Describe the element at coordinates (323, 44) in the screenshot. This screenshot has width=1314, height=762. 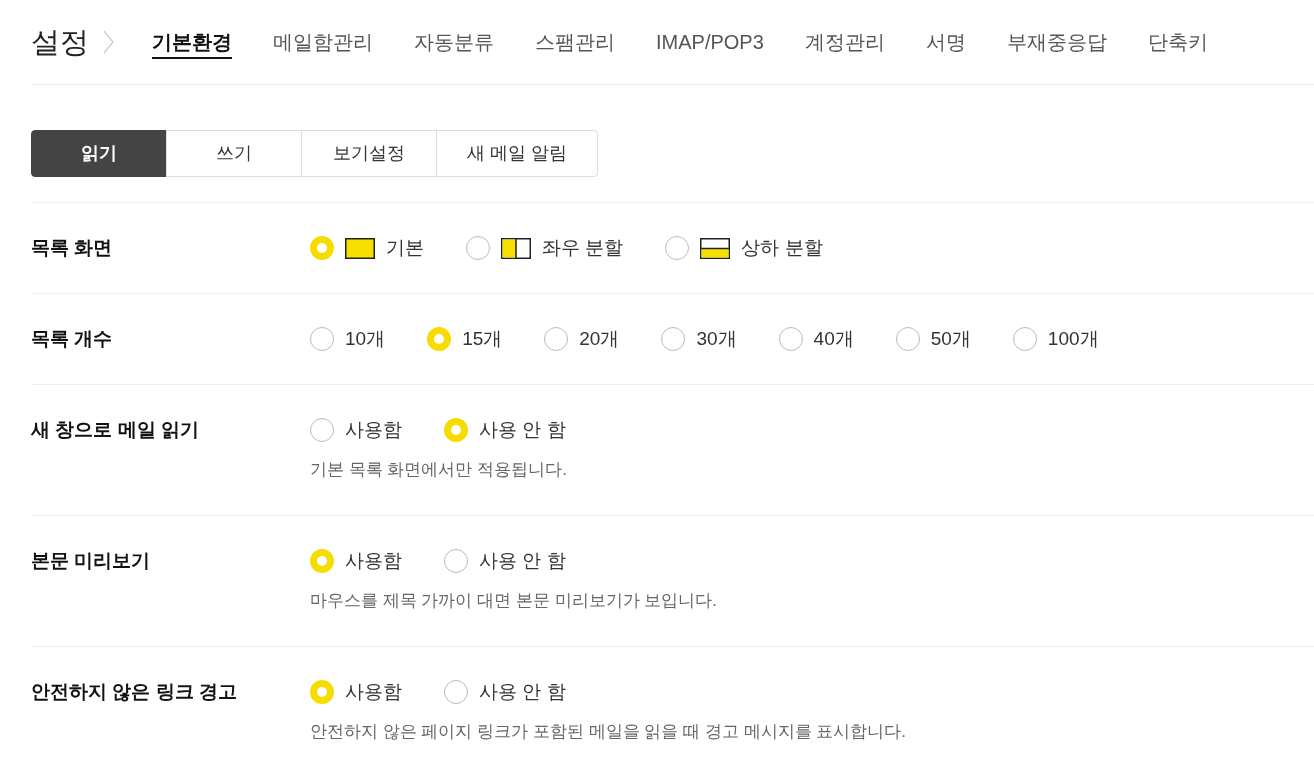
I see `nav-tab: 메일함관리` at that location.